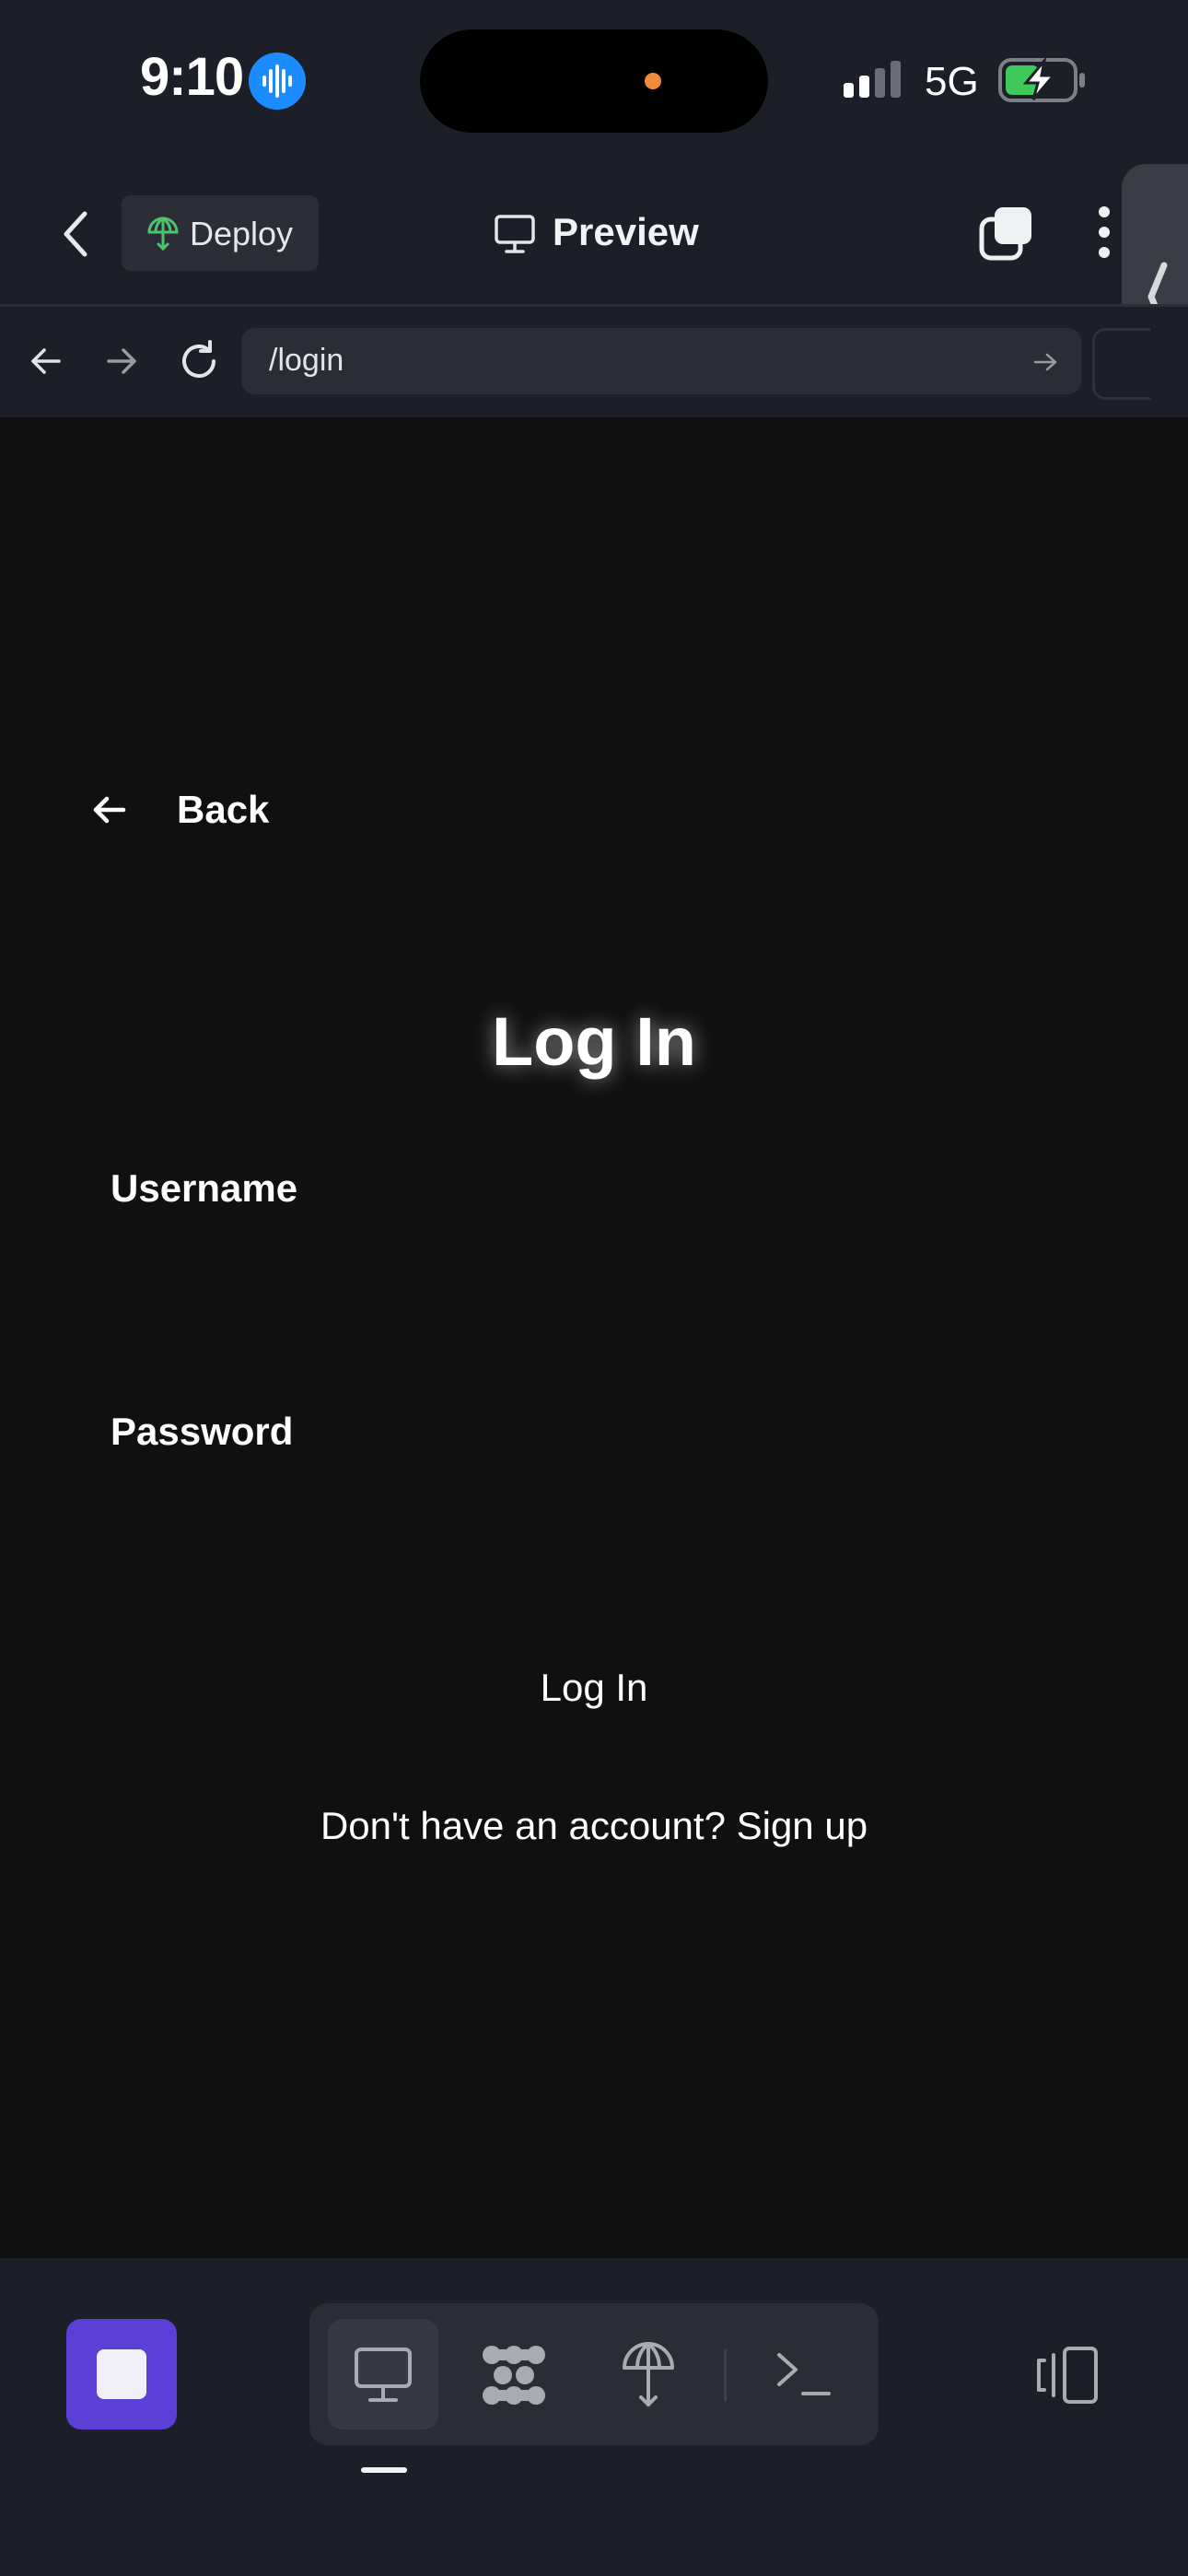 Image resolution: width=1188 pixels, height=2576 pixels. I want to click on deploy-label: Deploy, so click(242, 233).